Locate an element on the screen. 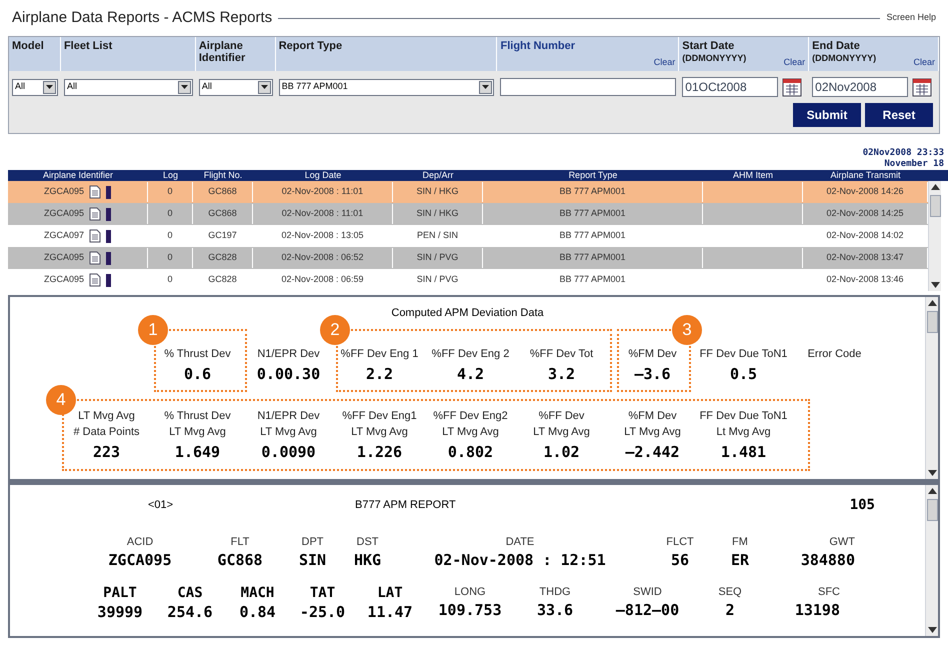 This screenshot has width=948, height=649. metric-label: %FF Dev Eng 2 is located at coordinates (471, 354).